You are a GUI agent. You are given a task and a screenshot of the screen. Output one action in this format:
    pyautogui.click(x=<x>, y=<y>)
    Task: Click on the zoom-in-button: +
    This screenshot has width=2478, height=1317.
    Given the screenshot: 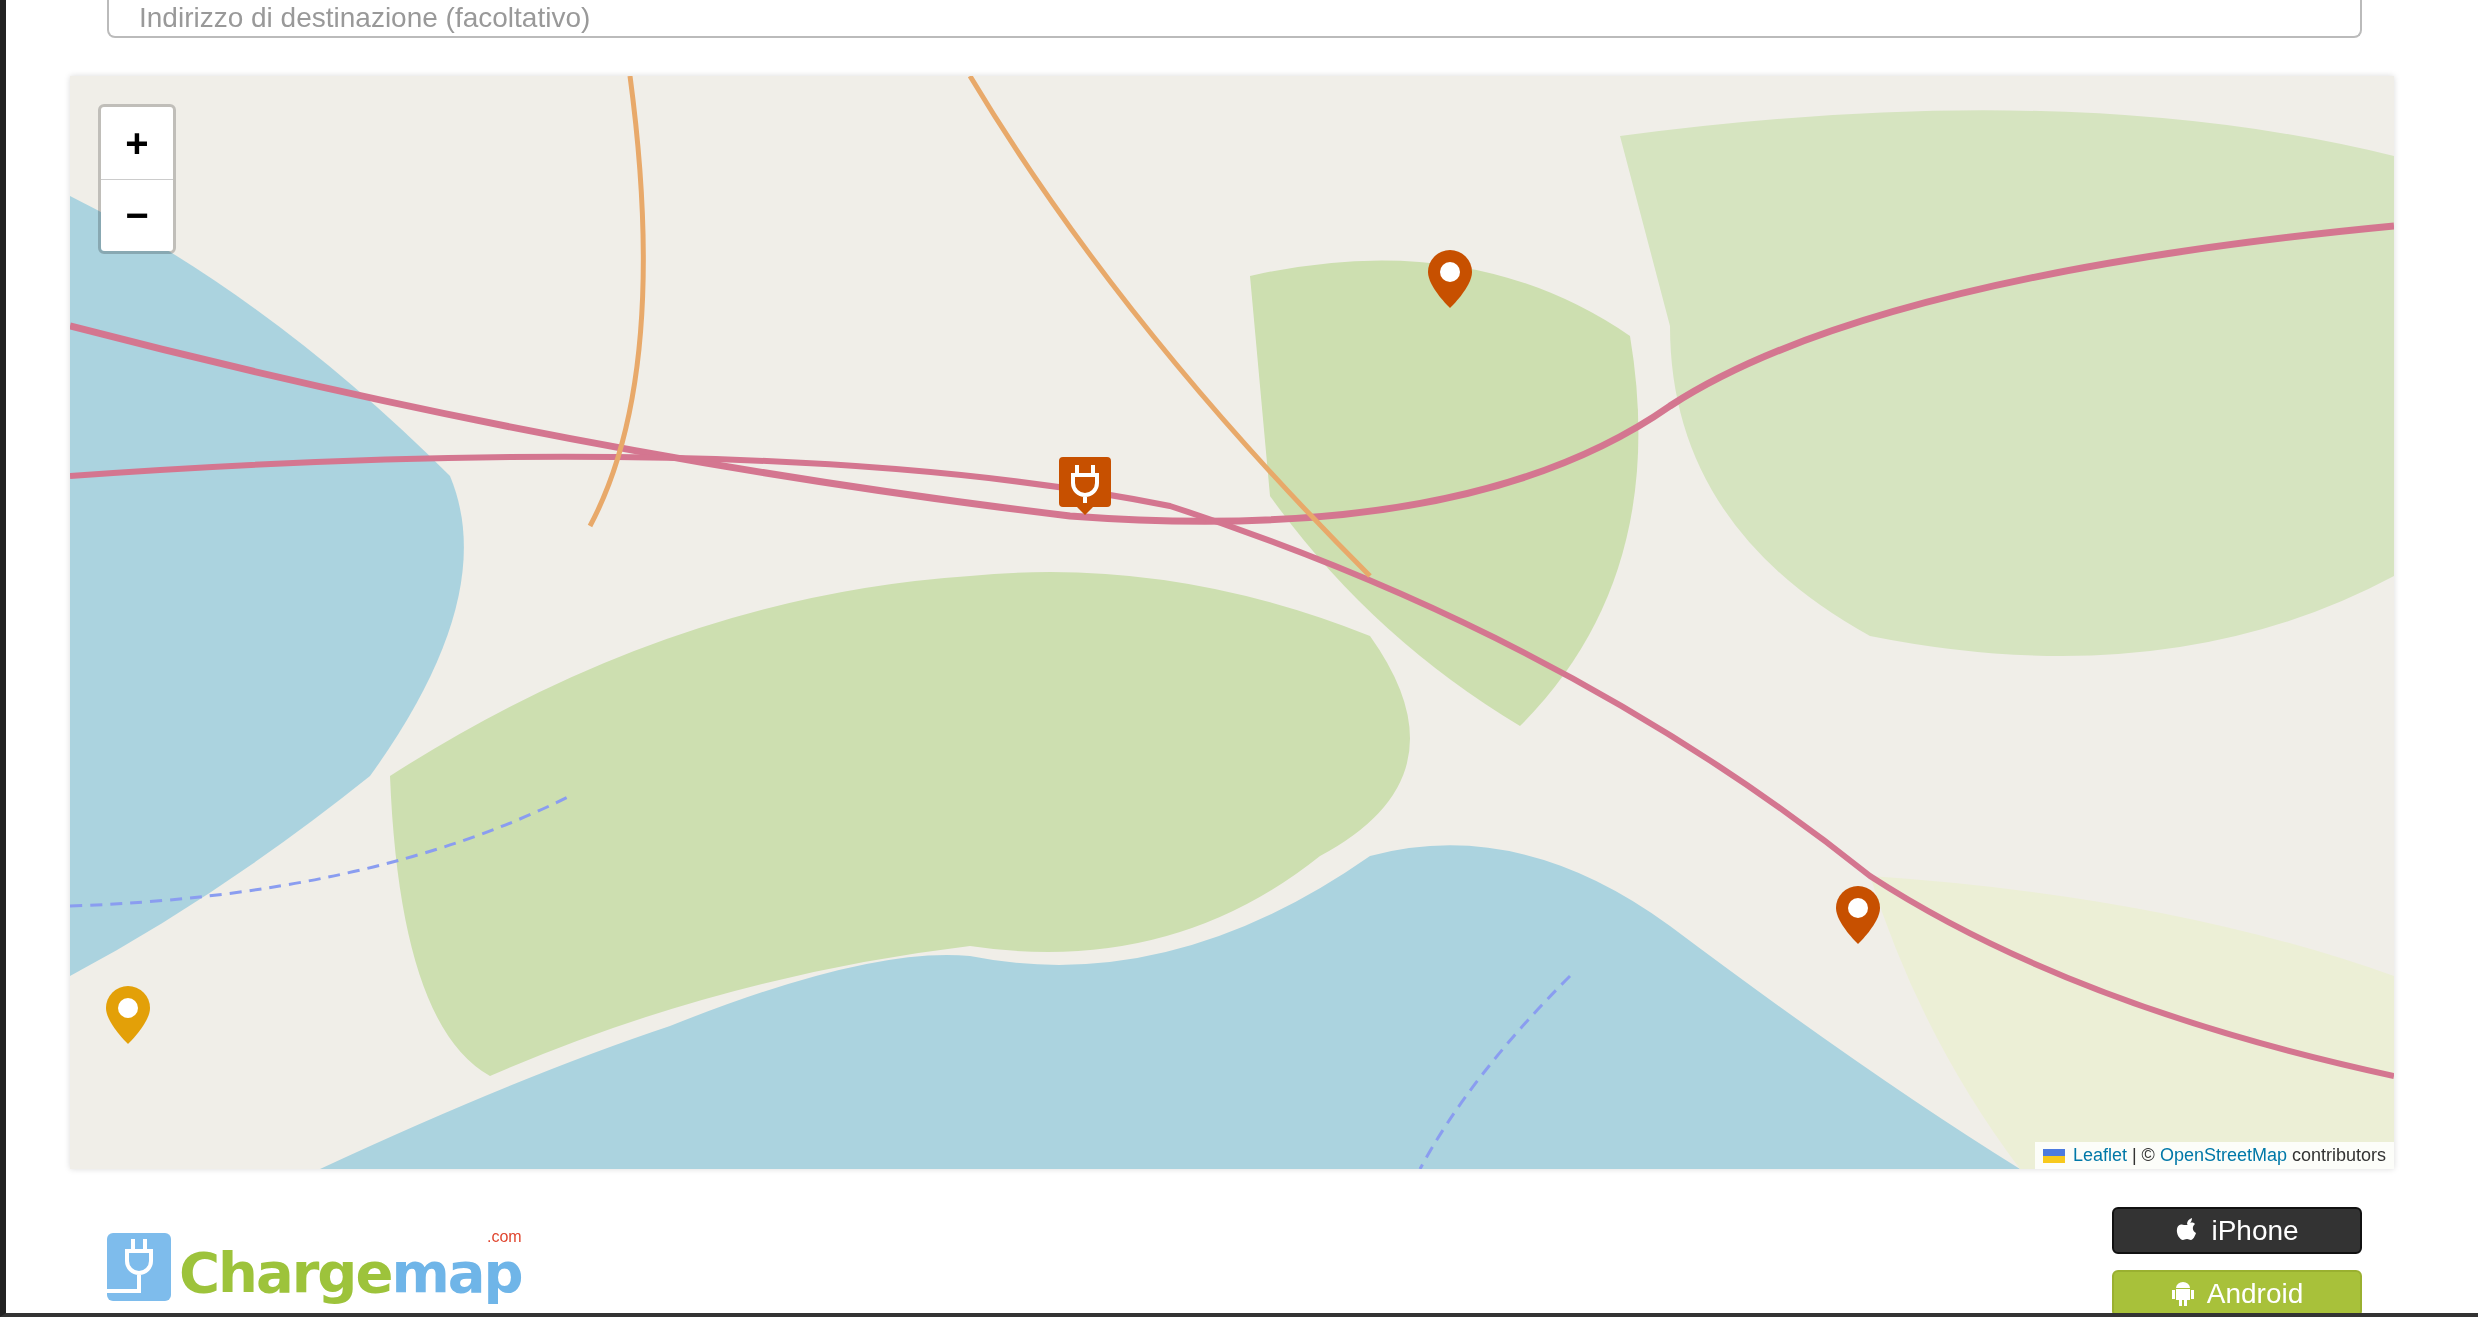 What is the action you would take?
    pyautogui.click(x=137, y=143)
    